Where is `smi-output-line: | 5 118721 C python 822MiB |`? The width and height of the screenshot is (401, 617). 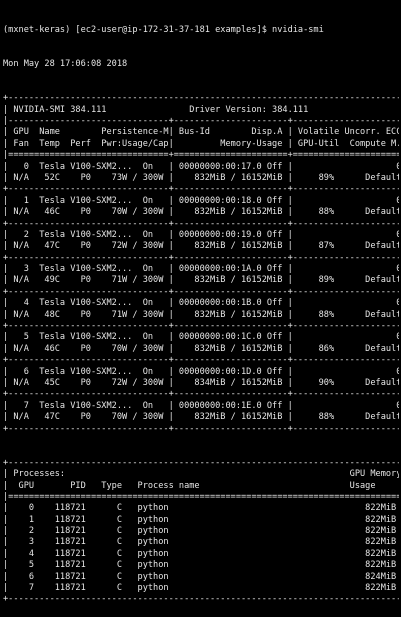
smi-output-line: | 5 118721 C python 822MiB | is located at coordinates (201, 565).